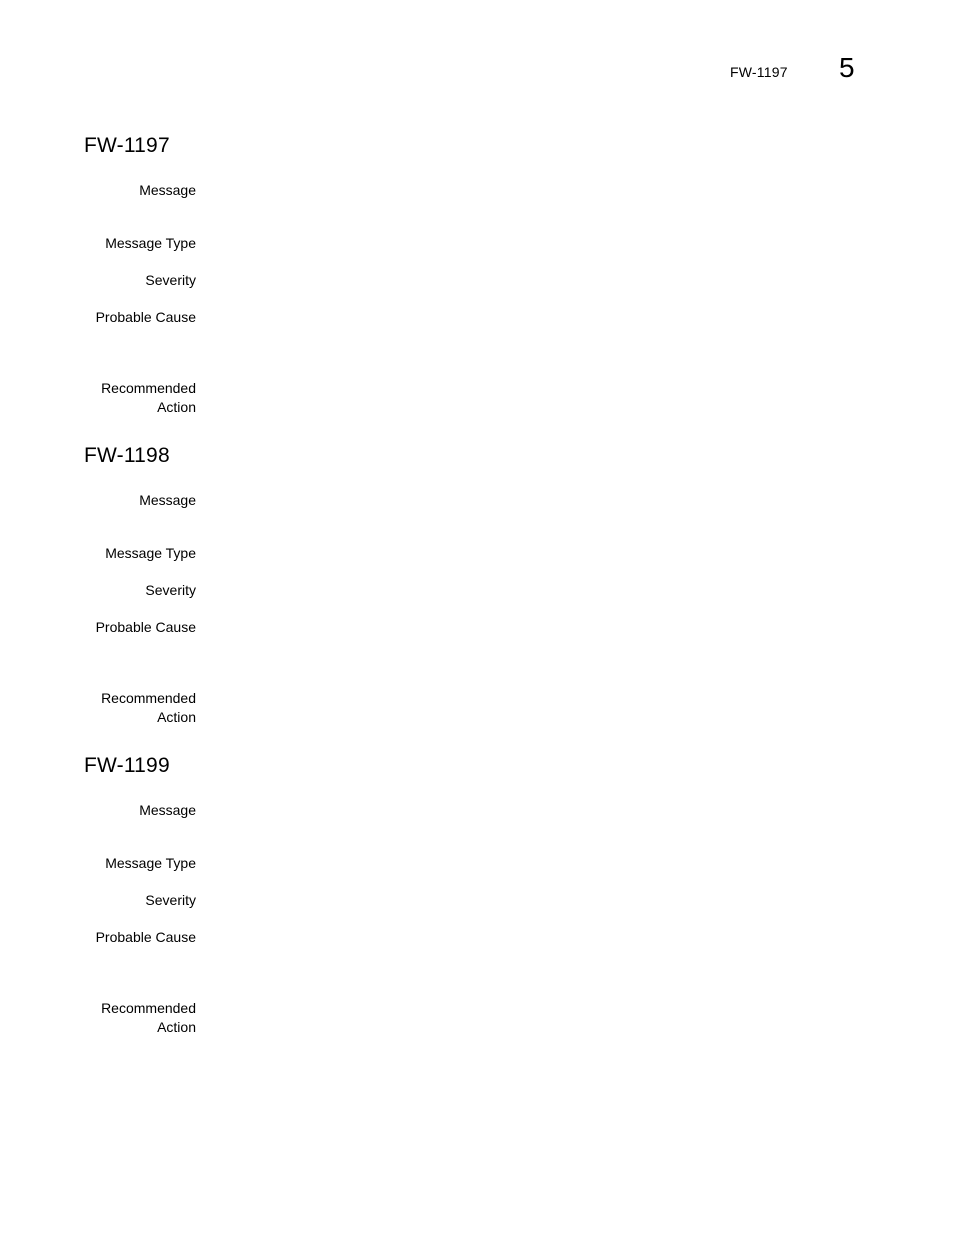  What do you see at coordinates (127, 455) in the screenshot?
I see `section-title: FW-1198` at bounding box center [127, 455].